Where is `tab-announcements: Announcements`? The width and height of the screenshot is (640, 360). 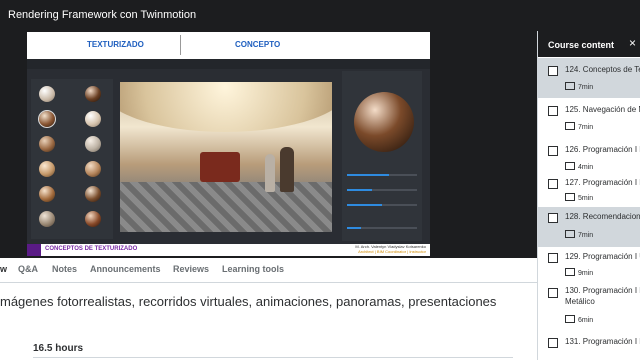 tab-announcements: Announcements is located at coordinates (125, 269).